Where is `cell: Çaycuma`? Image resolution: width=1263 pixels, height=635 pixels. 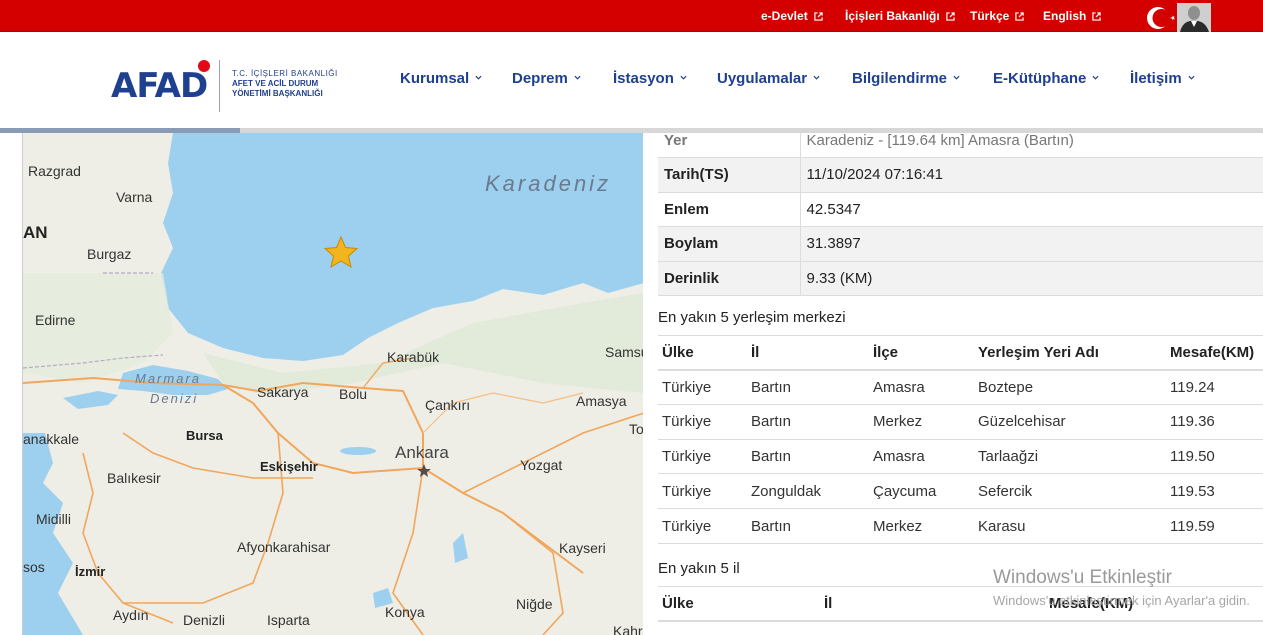
cell: Çaycuma is located at coordinates (921, 491).